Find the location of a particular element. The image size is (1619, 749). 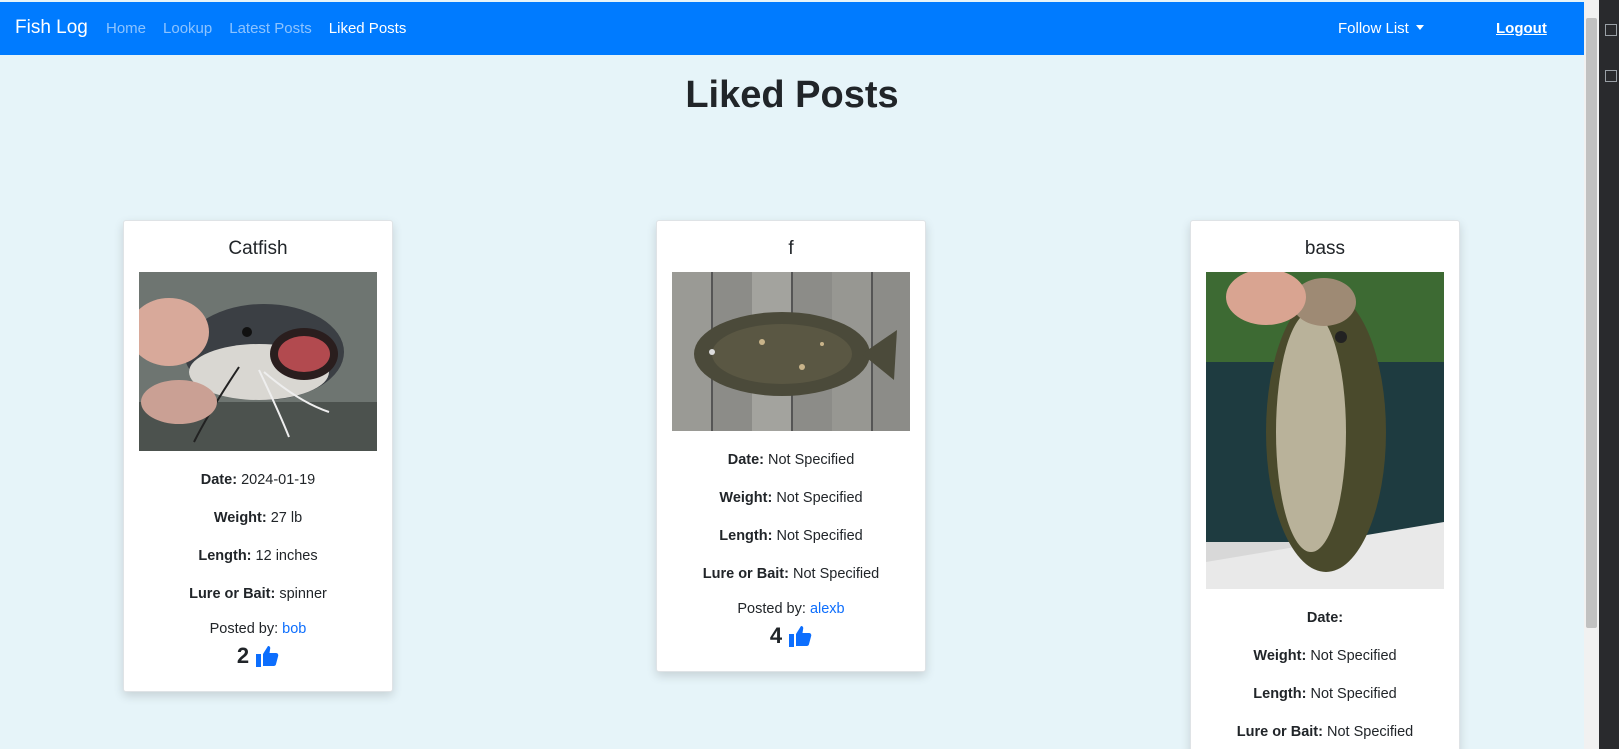

device-toggle-icon is located at coordinates (1611, 76).